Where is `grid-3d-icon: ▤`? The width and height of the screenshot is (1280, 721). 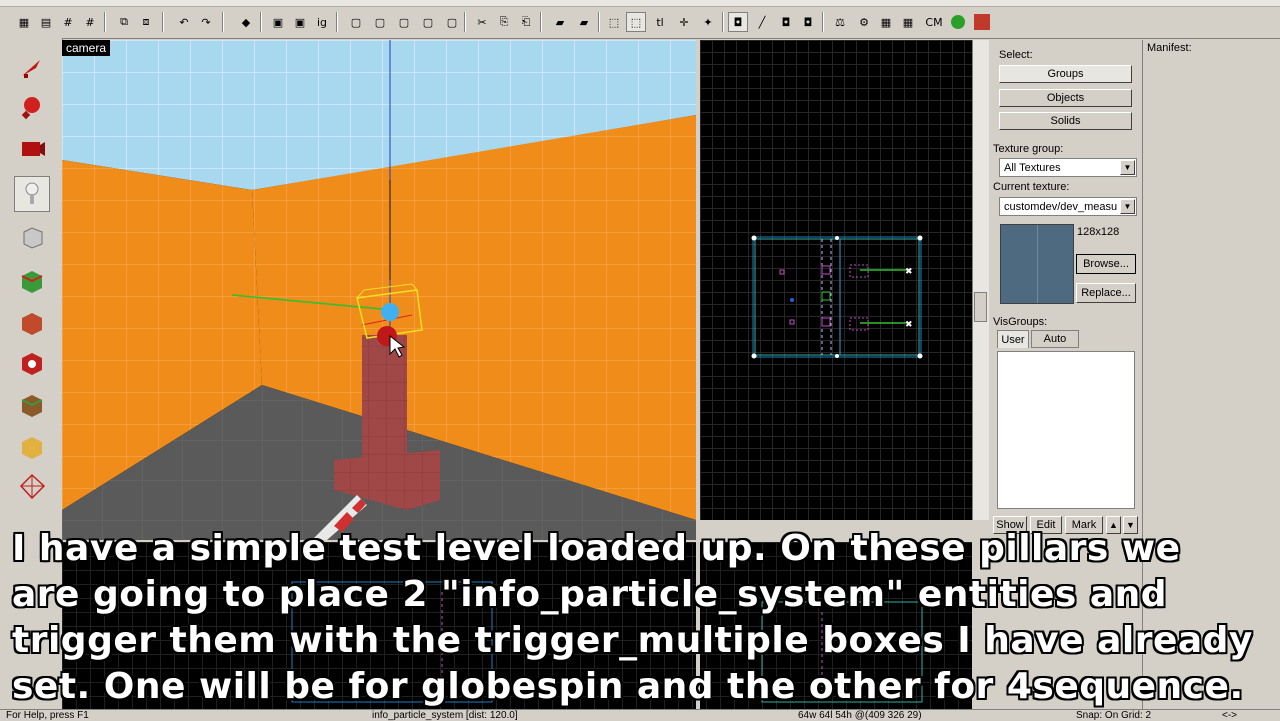
grid-3d-icon: ▤ is located at coordinates (46, 22).